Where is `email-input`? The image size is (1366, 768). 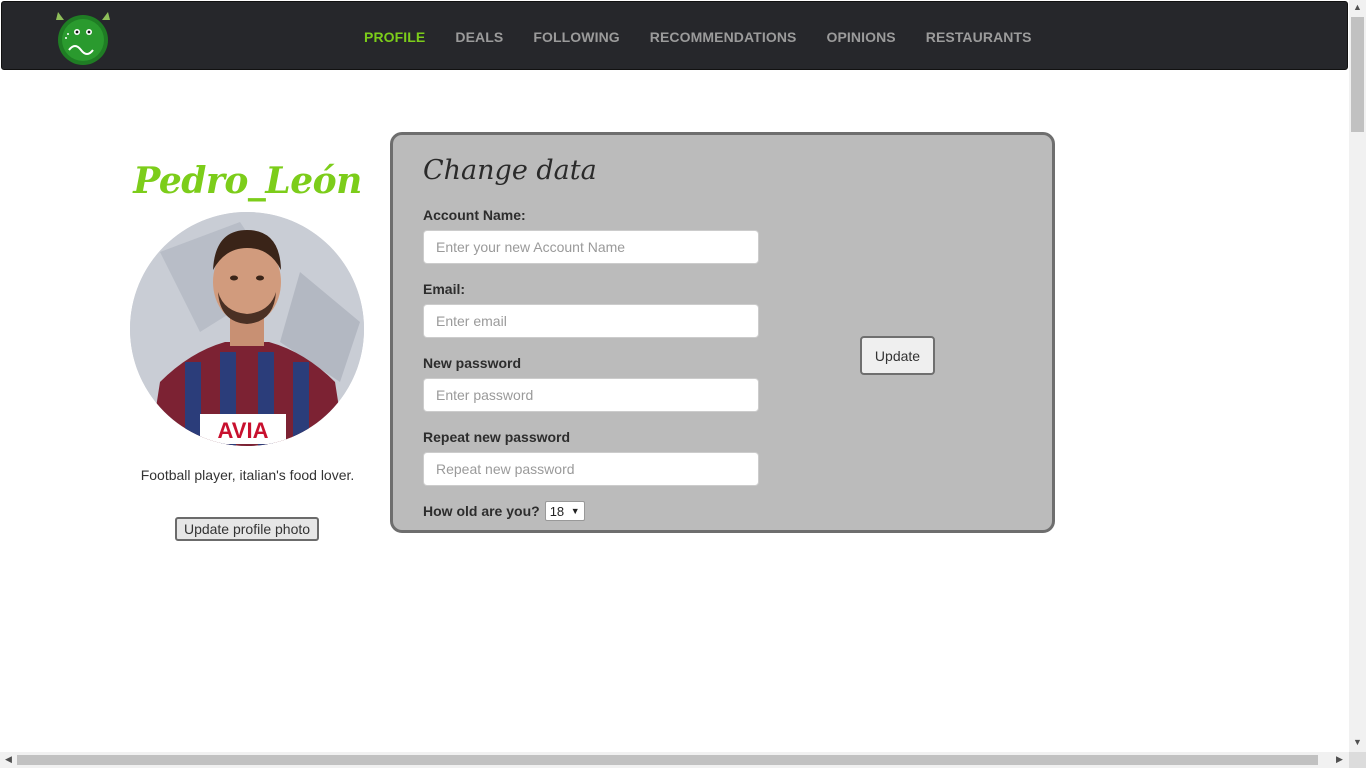 email-input is located at coordinates (591, 321).